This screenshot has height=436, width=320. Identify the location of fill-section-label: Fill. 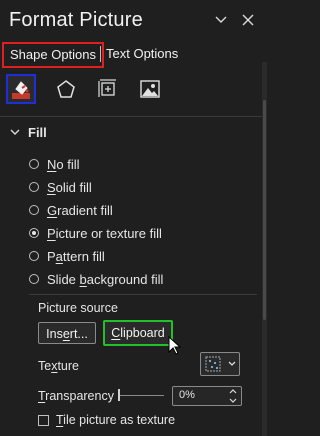
(37, 132).